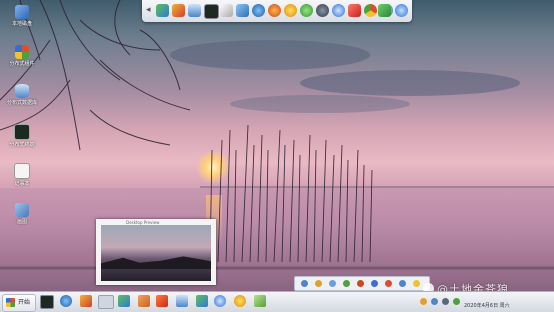 The width and height of the screenshot is (554, 312). I want to click on desktop-icon-label: 分布式组件, so click(22, 64).